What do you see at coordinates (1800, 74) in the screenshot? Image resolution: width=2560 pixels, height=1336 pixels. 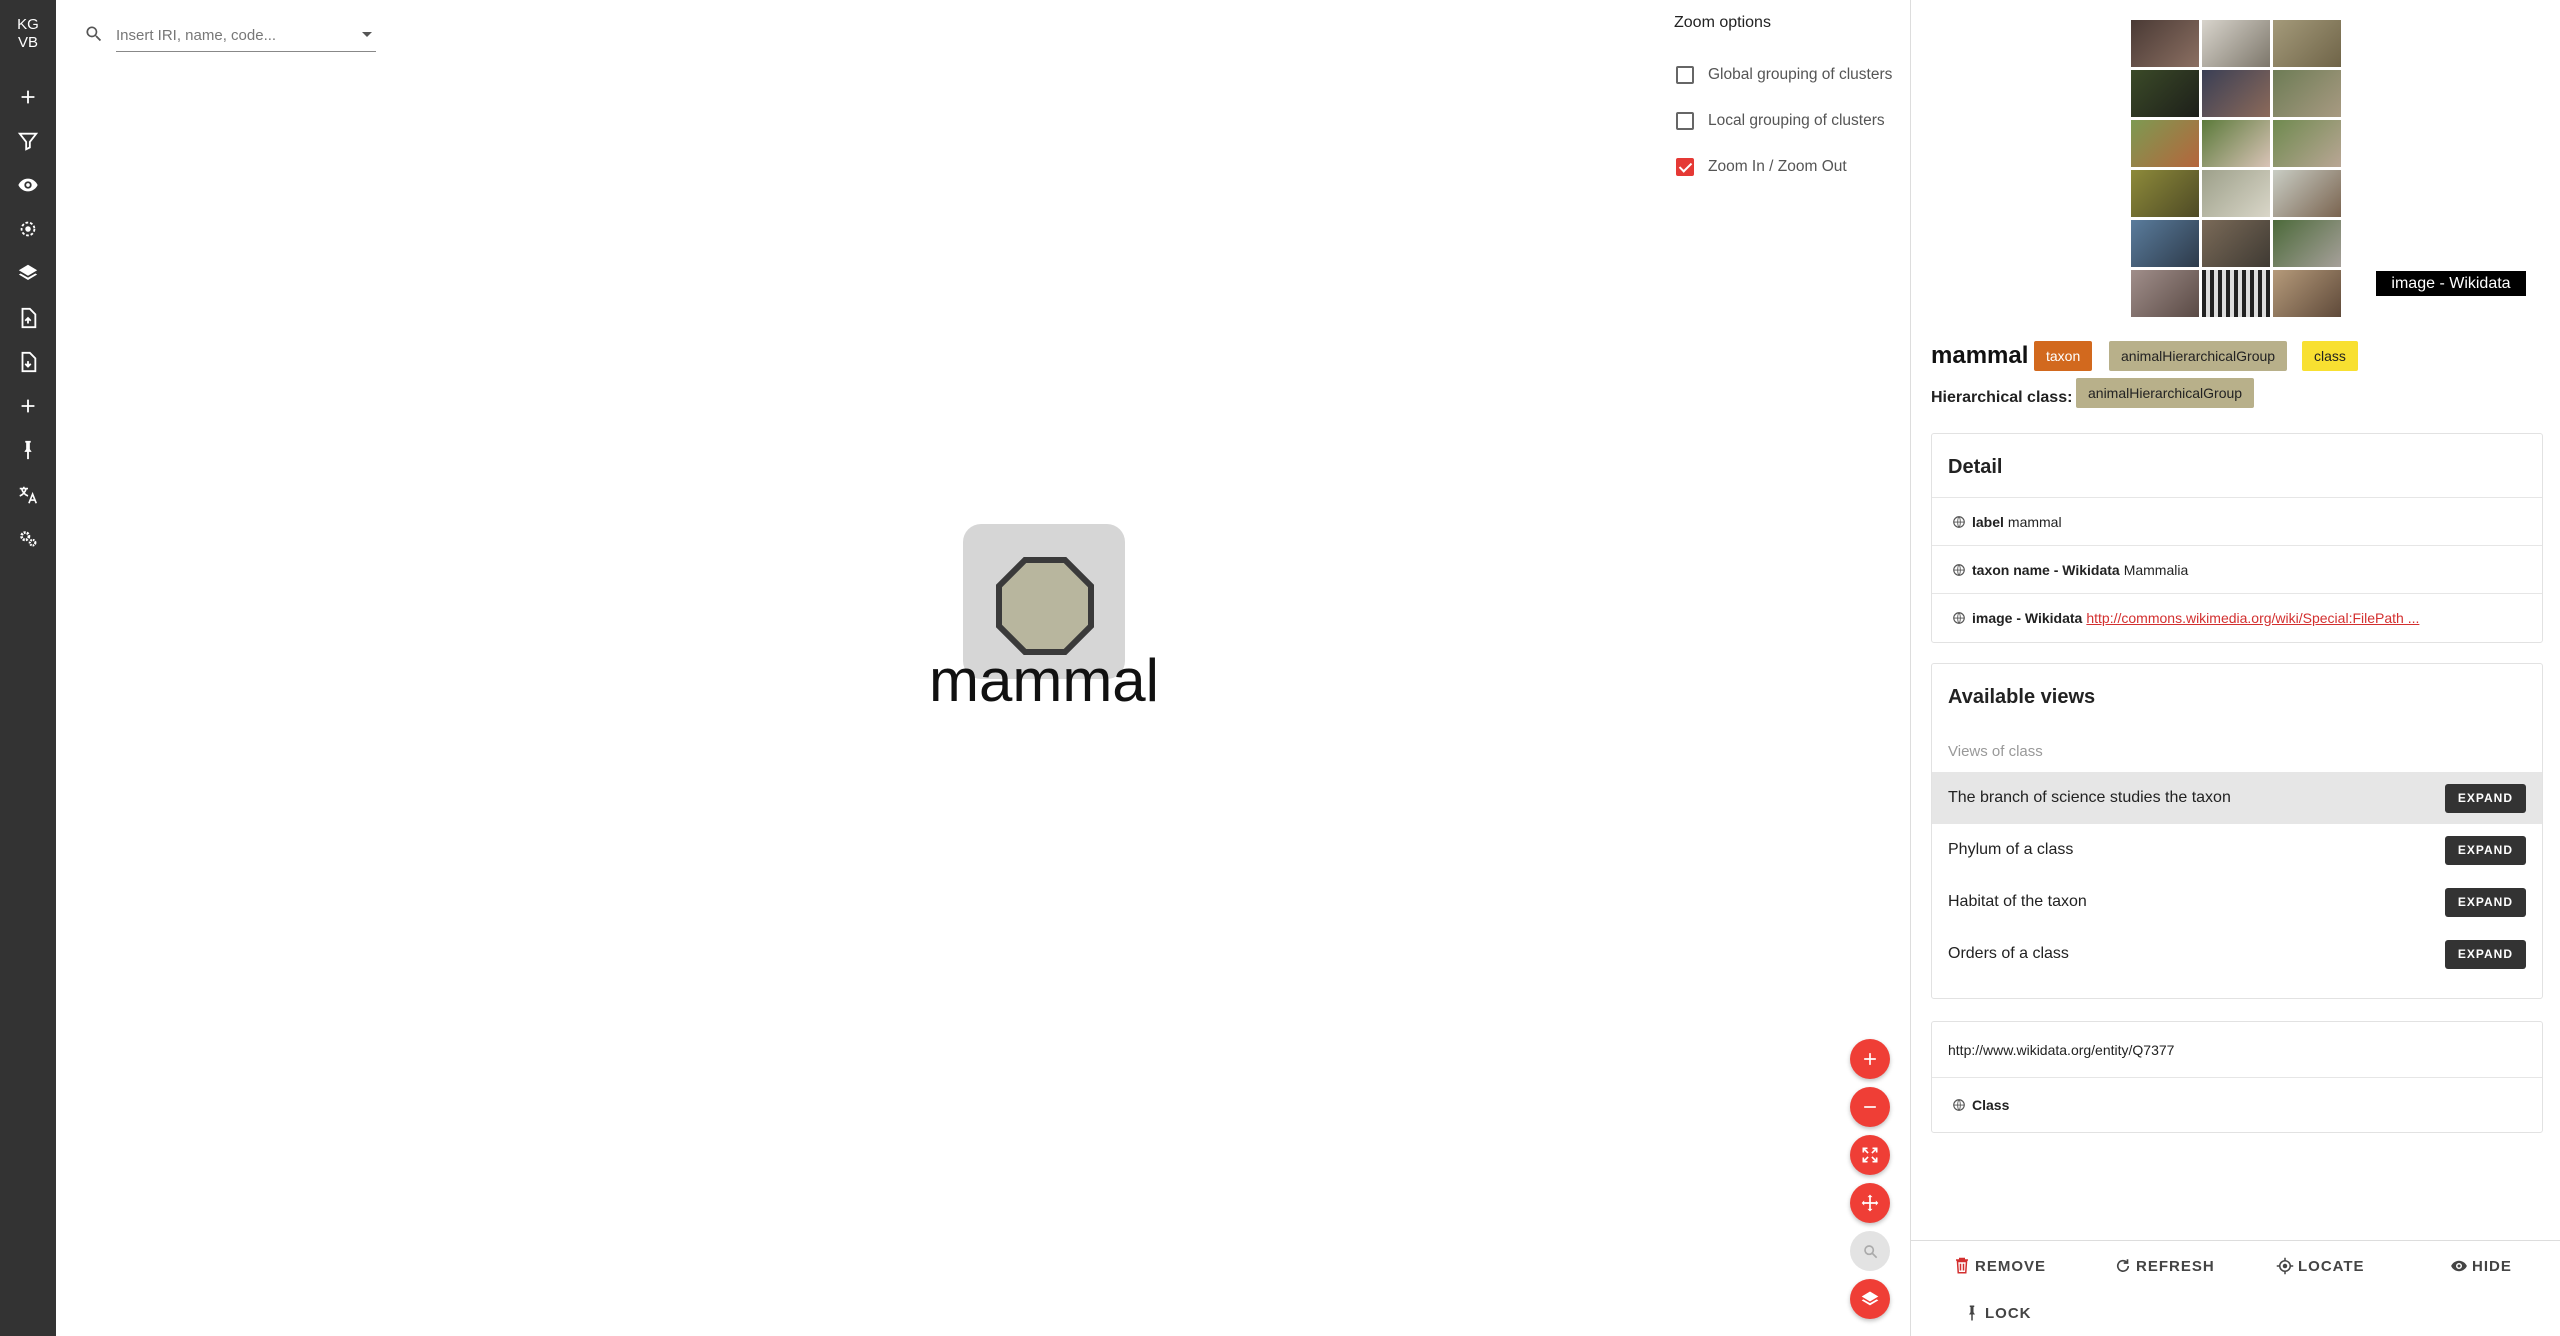 I see `global-grouping-label: Global grouping of clusters` at bounding box center [1800, 74].